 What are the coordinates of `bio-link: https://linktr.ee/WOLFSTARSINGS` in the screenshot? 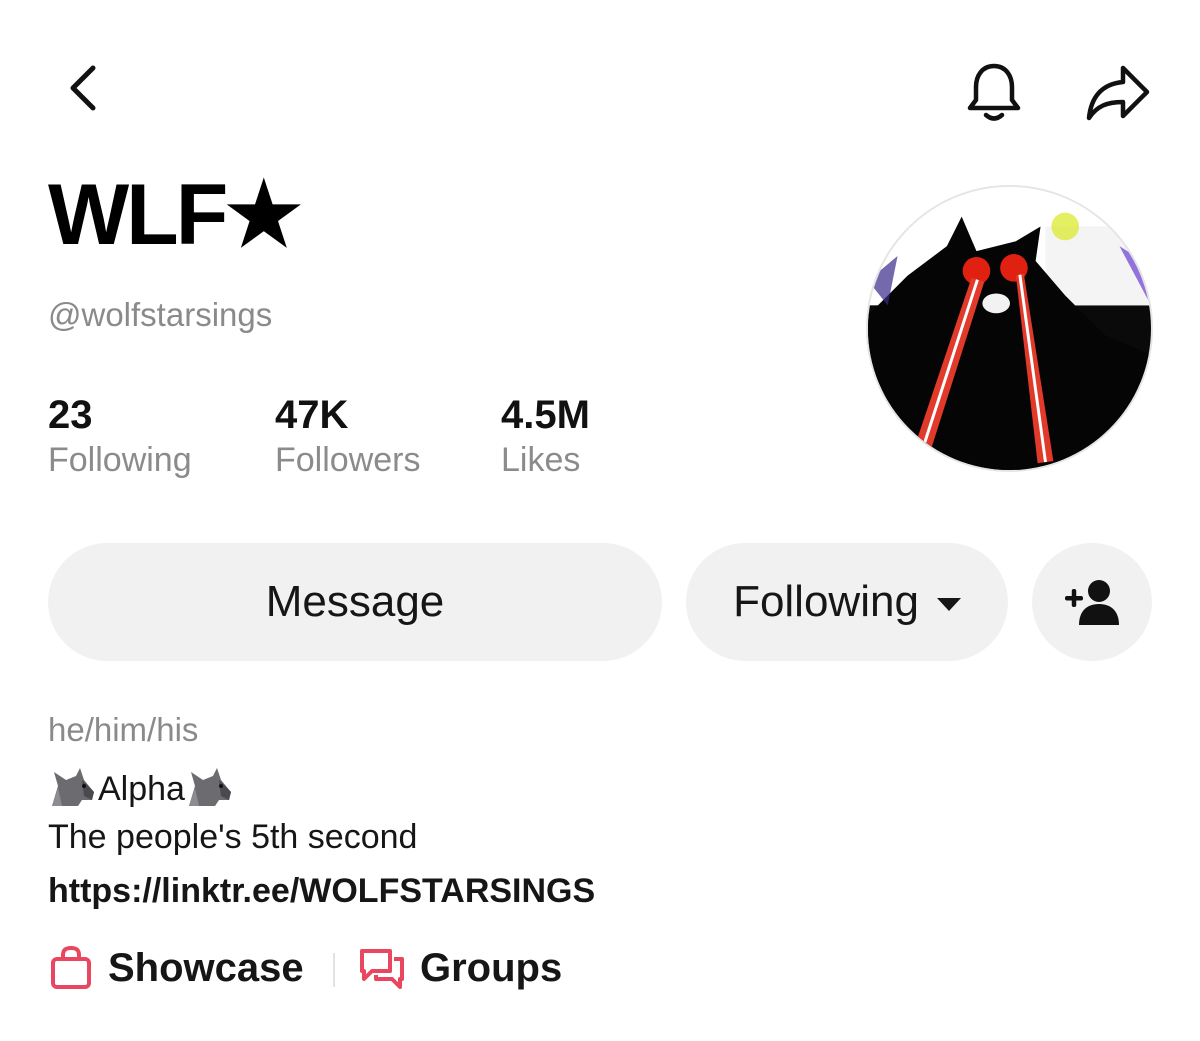 It's located at (321, 891).